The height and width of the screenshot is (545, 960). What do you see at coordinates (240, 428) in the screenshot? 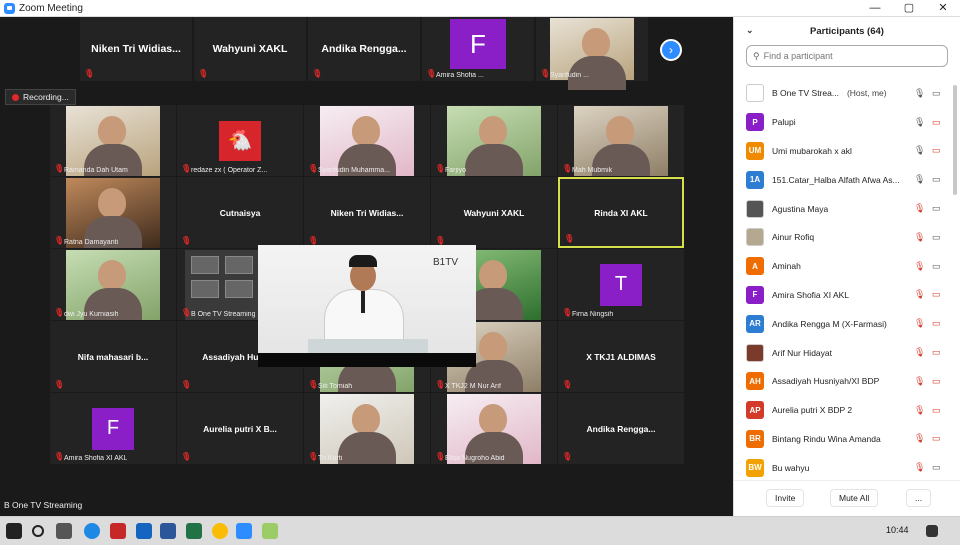
I see `video-tile: Aurelia putri X B... 🎙` at bounding box center [240, 428].